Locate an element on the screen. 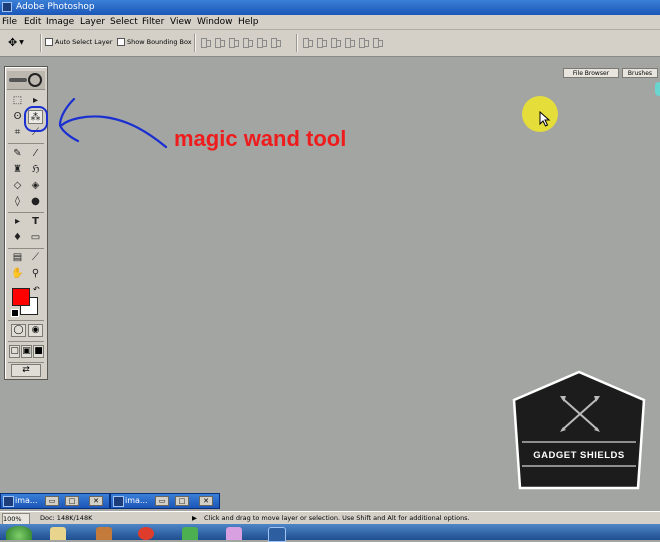  screen-mode-full-menu-button: ▣ is located at coordinates (26, 351).